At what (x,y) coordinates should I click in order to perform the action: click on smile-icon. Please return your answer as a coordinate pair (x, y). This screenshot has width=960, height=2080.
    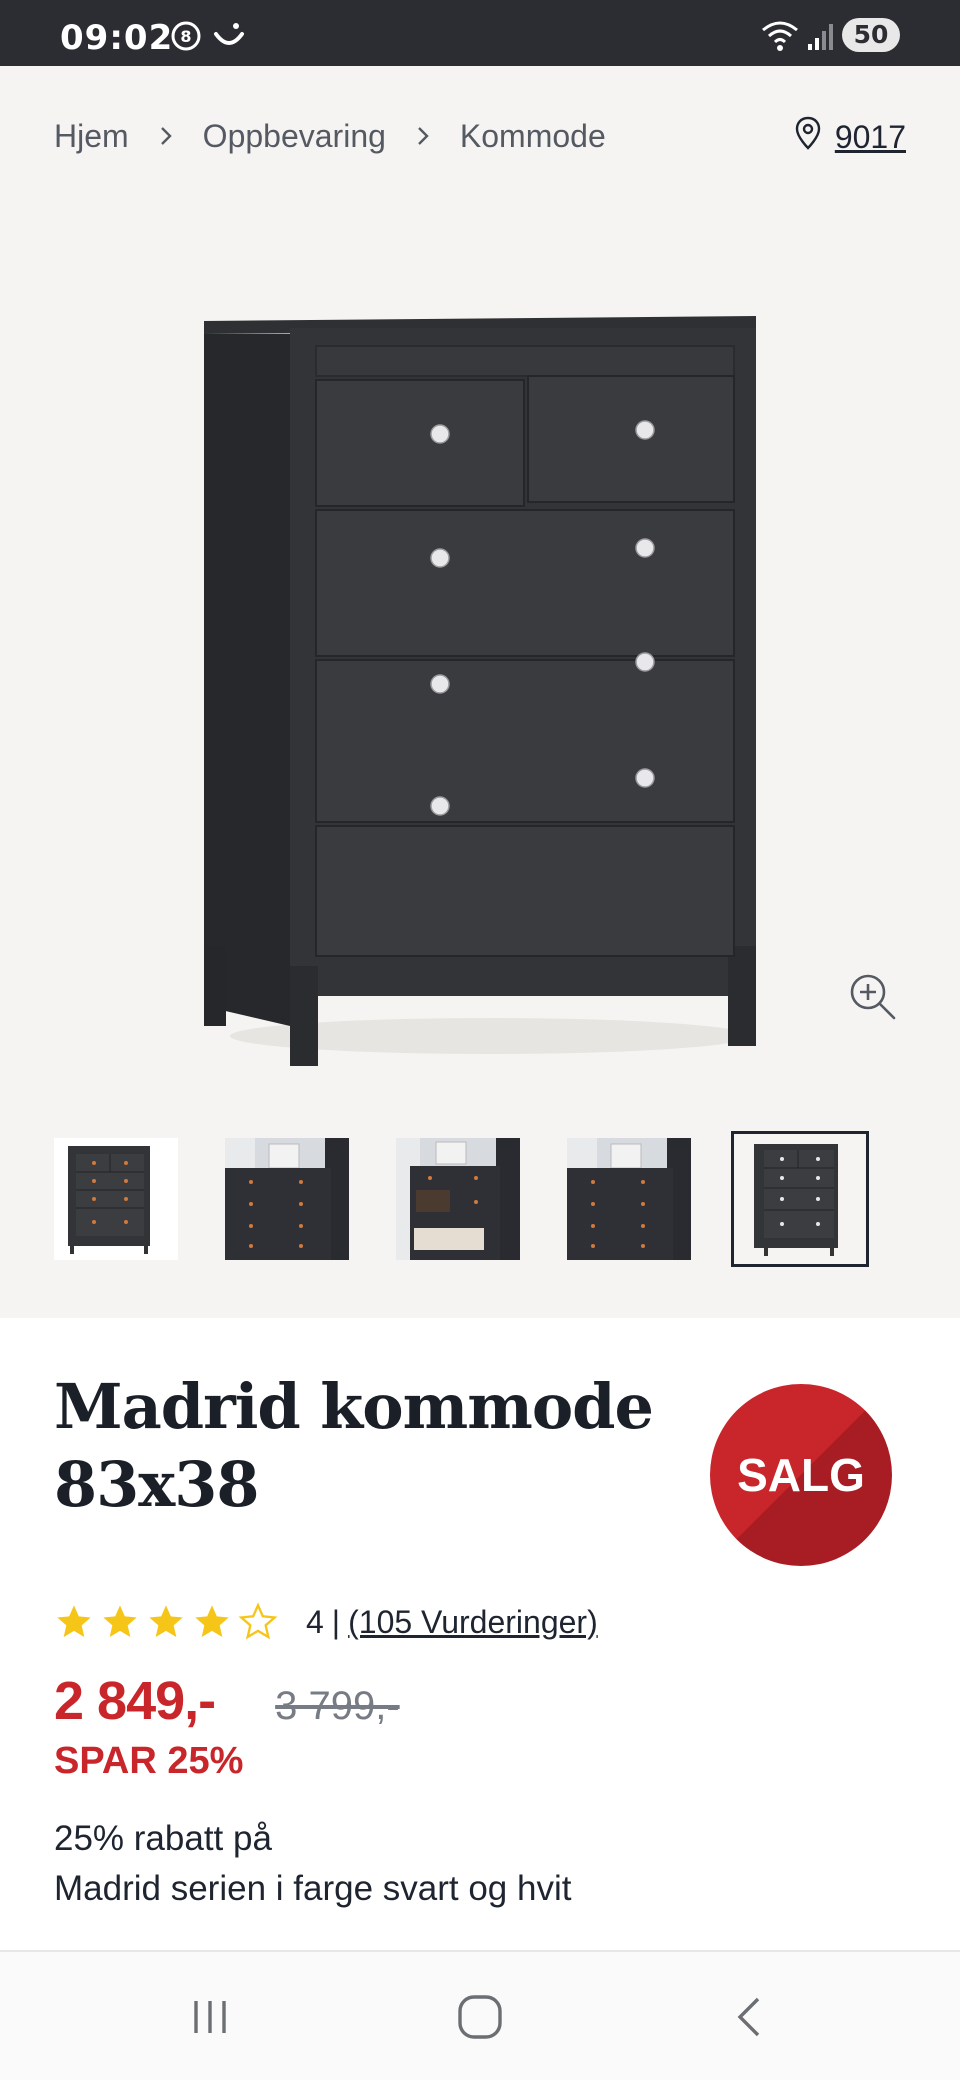
    Looking at the image, I should click on (229, 38).